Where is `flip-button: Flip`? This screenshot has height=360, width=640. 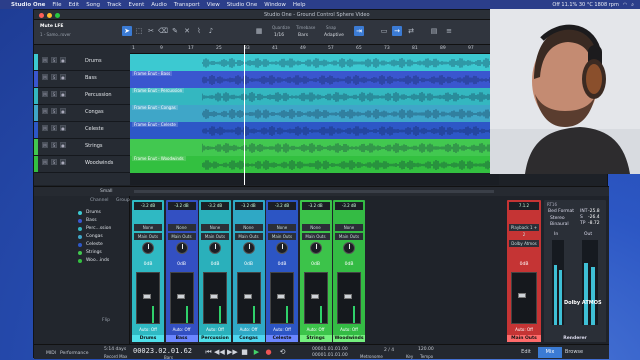 flip-button: Flip is located at coordinates (106, 320).